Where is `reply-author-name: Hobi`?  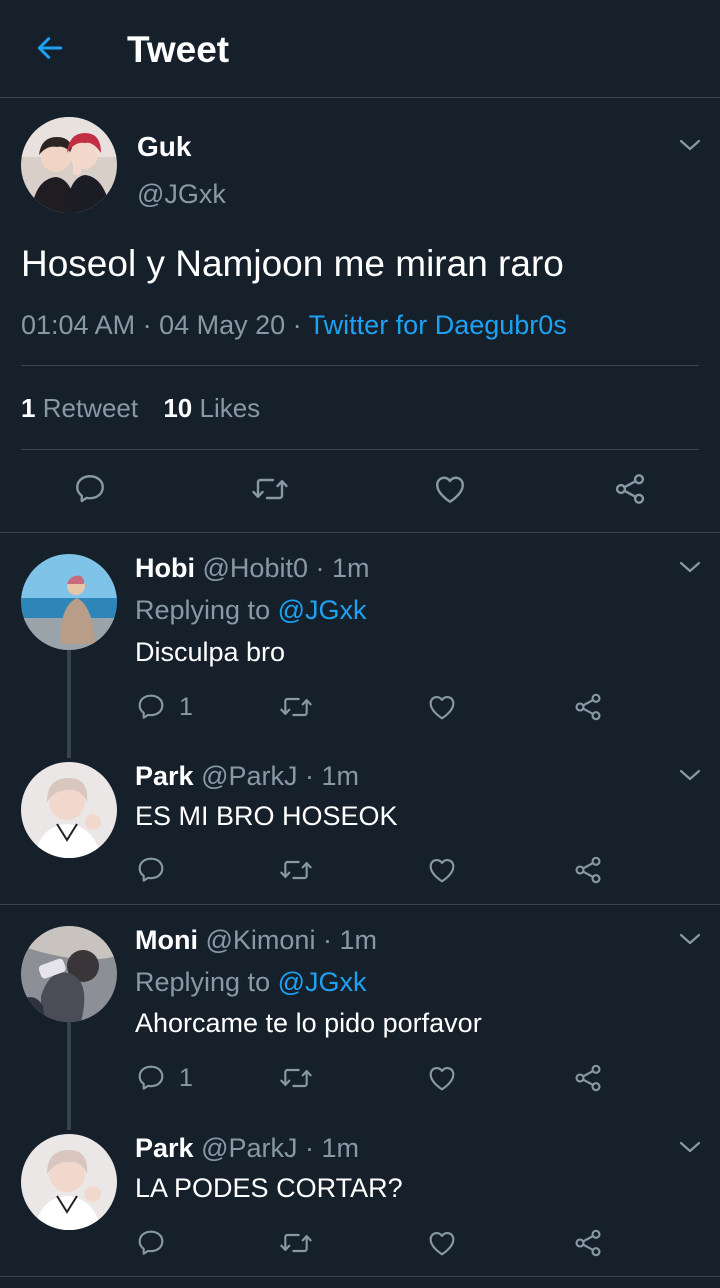
reply-author-name: Hobi is located at coordinates (165, 568).